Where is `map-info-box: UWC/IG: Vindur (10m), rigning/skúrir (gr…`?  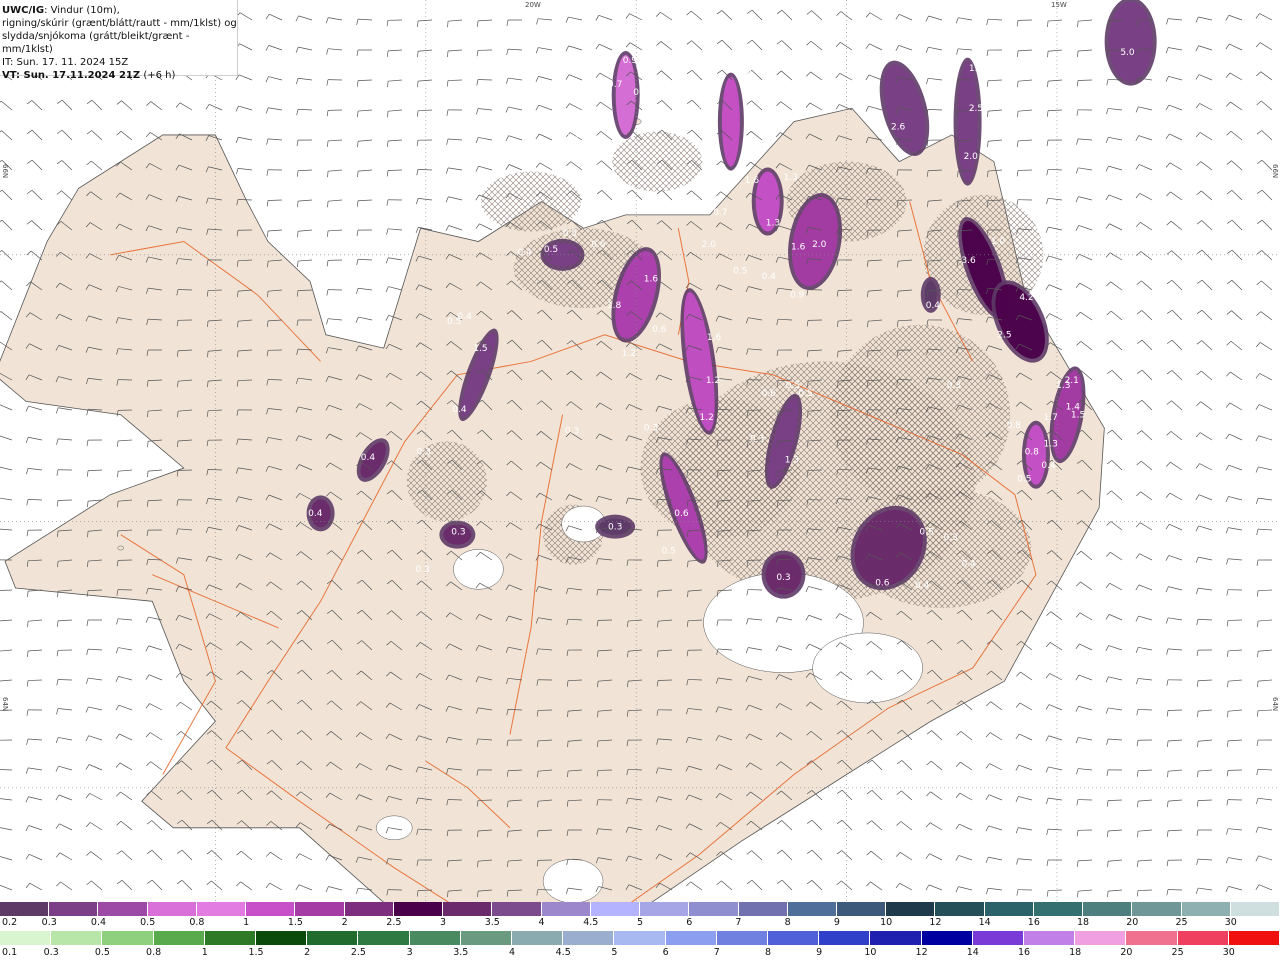 map-info-box: UWC/IG: Vindur (10m), rigning/skúrir (gr… is located at coordinates (119, 40).